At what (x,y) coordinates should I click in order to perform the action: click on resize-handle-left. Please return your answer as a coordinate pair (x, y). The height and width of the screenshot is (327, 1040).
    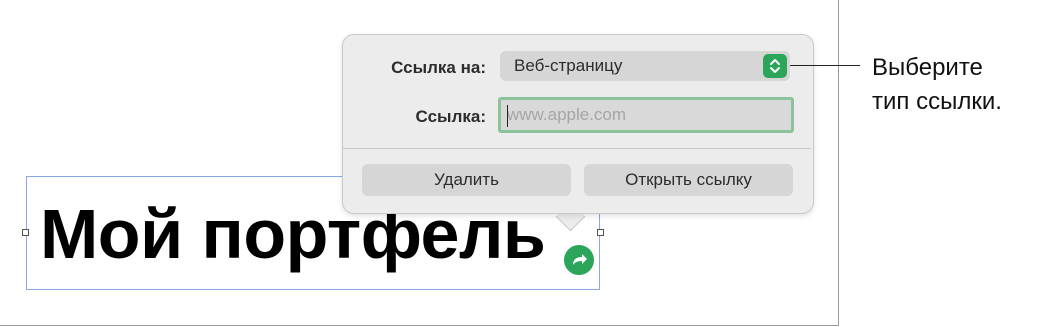
    Looking at the image, I should click on (25, 232).